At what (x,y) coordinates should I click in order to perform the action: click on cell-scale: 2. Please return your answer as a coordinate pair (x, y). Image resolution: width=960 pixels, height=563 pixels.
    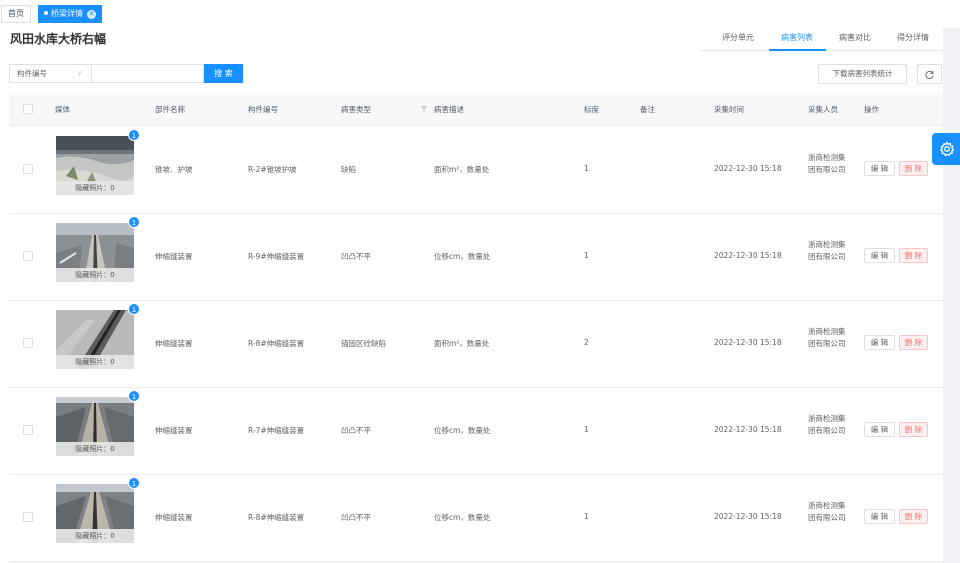
    Looking at the image, I should click on (586, 342).